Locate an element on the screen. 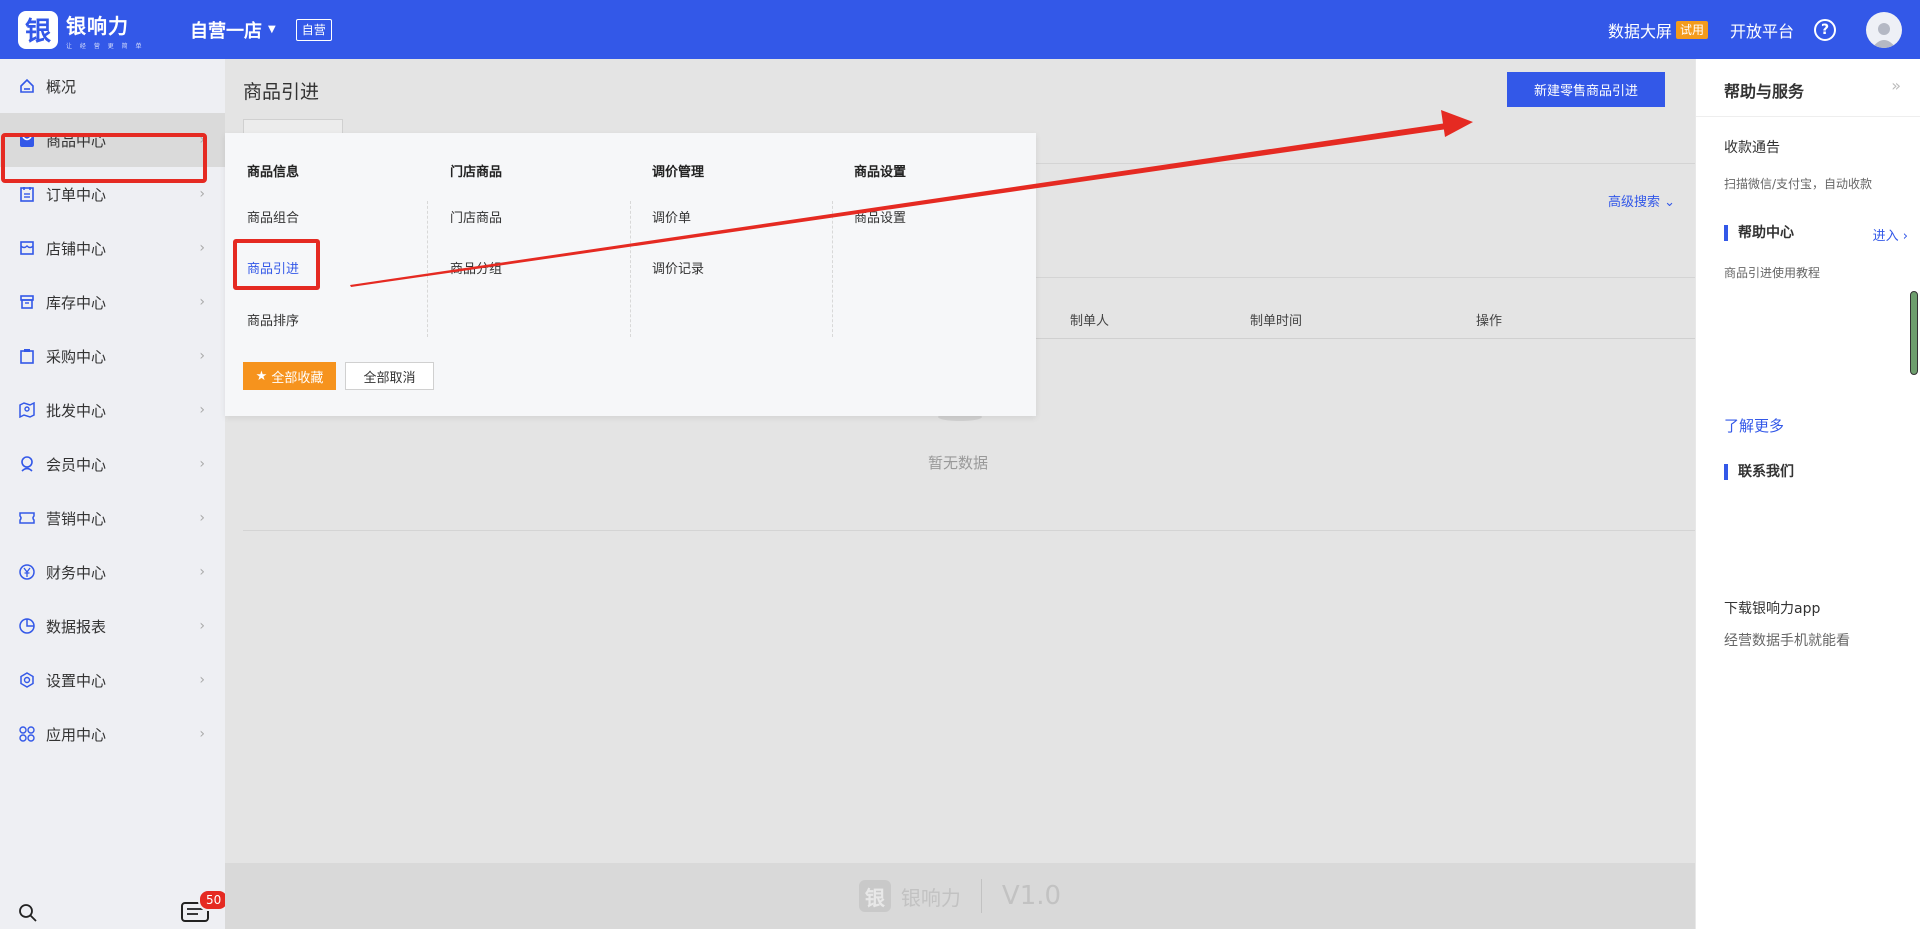 Image resolution: width=1920 pixels, height=929 pixels. menu-column-heading: 门店商品 is located at coordinates (476, 172).